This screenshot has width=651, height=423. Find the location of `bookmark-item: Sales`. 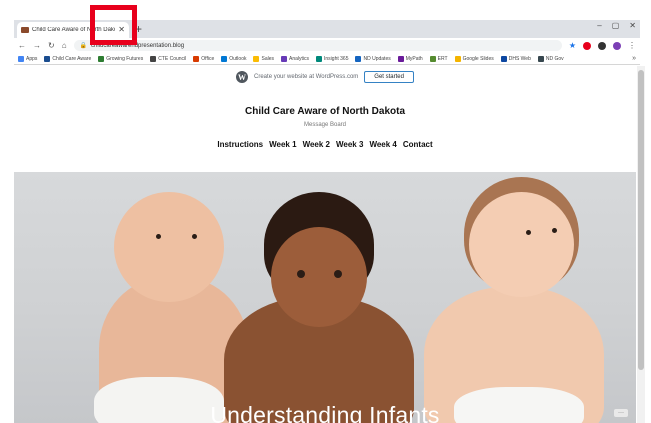

bookmark-item: Sales is located at coordinates (263, 58).